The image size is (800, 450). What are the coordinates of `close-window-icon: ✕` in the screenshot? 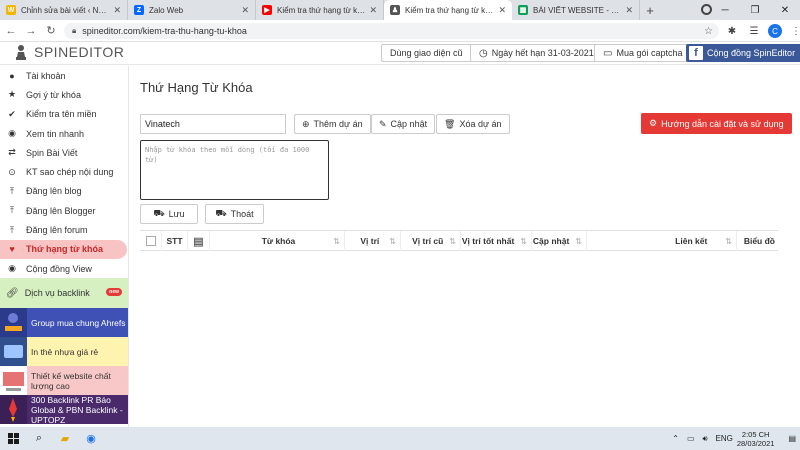 It's located at (785, 10).